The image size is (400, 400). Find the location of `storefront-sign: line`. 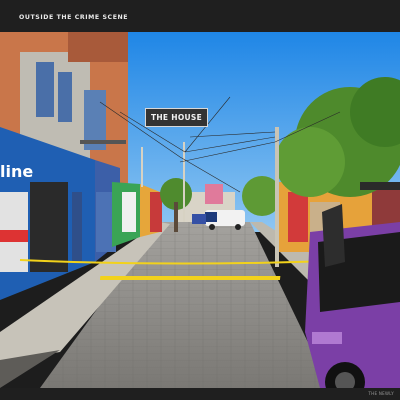

storefront-sign: line is located at coordinates (16, 171).